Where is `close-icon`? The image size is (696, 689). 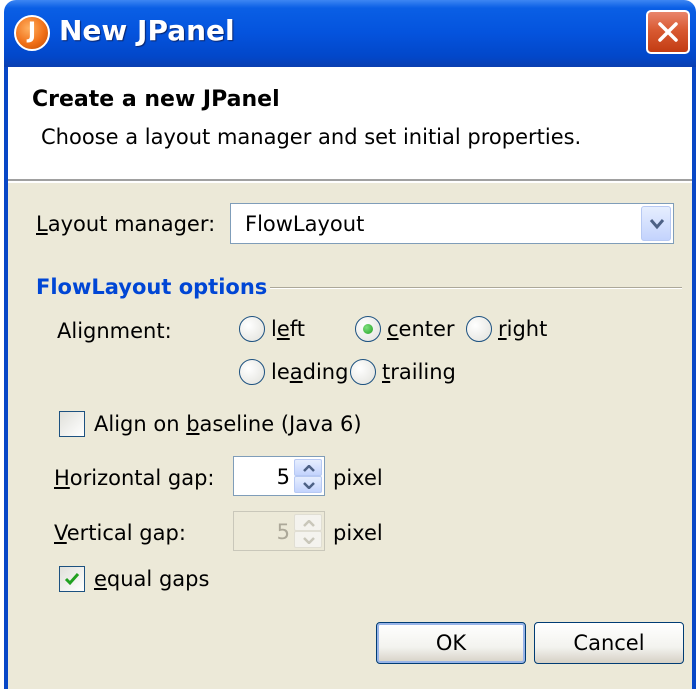 close-icon is located at coordinates (668, 32).